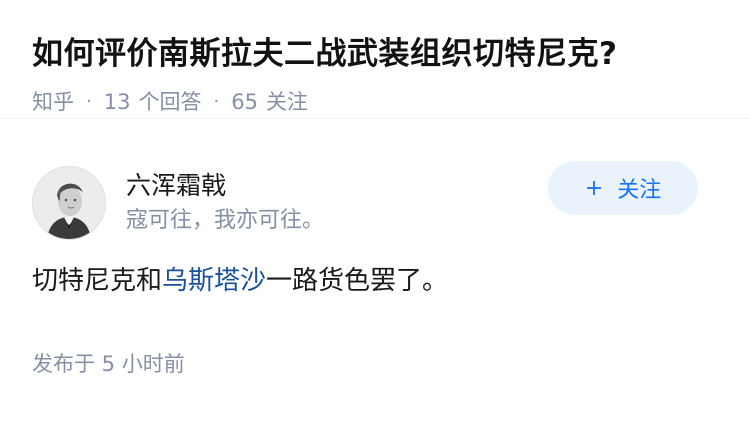 The image size is (750, 438). I want to click on avatar, so click(69, 203).